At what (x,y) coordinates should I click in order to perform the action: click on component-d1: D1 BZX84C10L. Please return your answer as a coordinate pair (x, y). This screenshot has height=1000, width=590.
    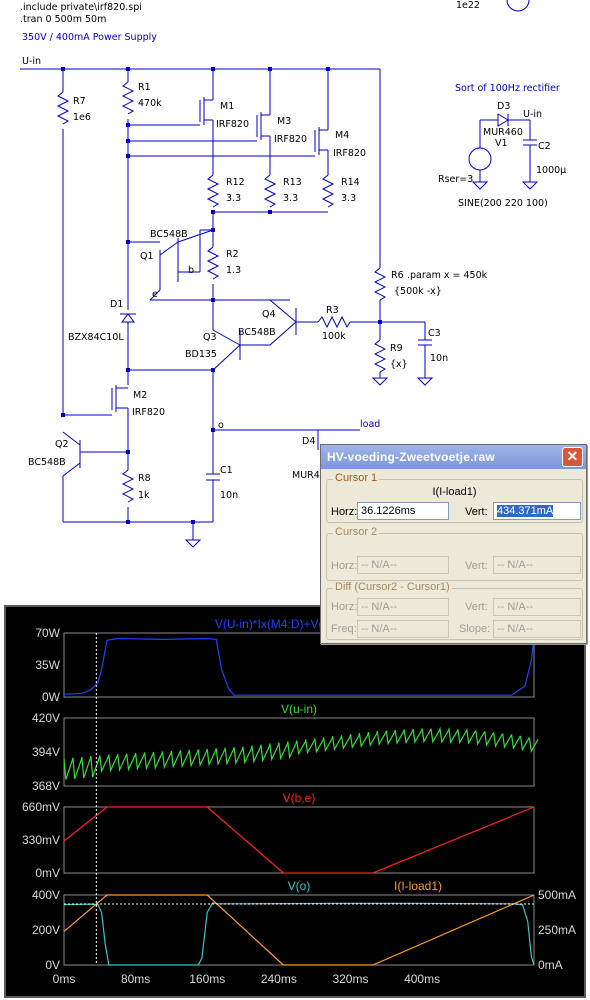
    Looking at the image, I should click on (96, 321).